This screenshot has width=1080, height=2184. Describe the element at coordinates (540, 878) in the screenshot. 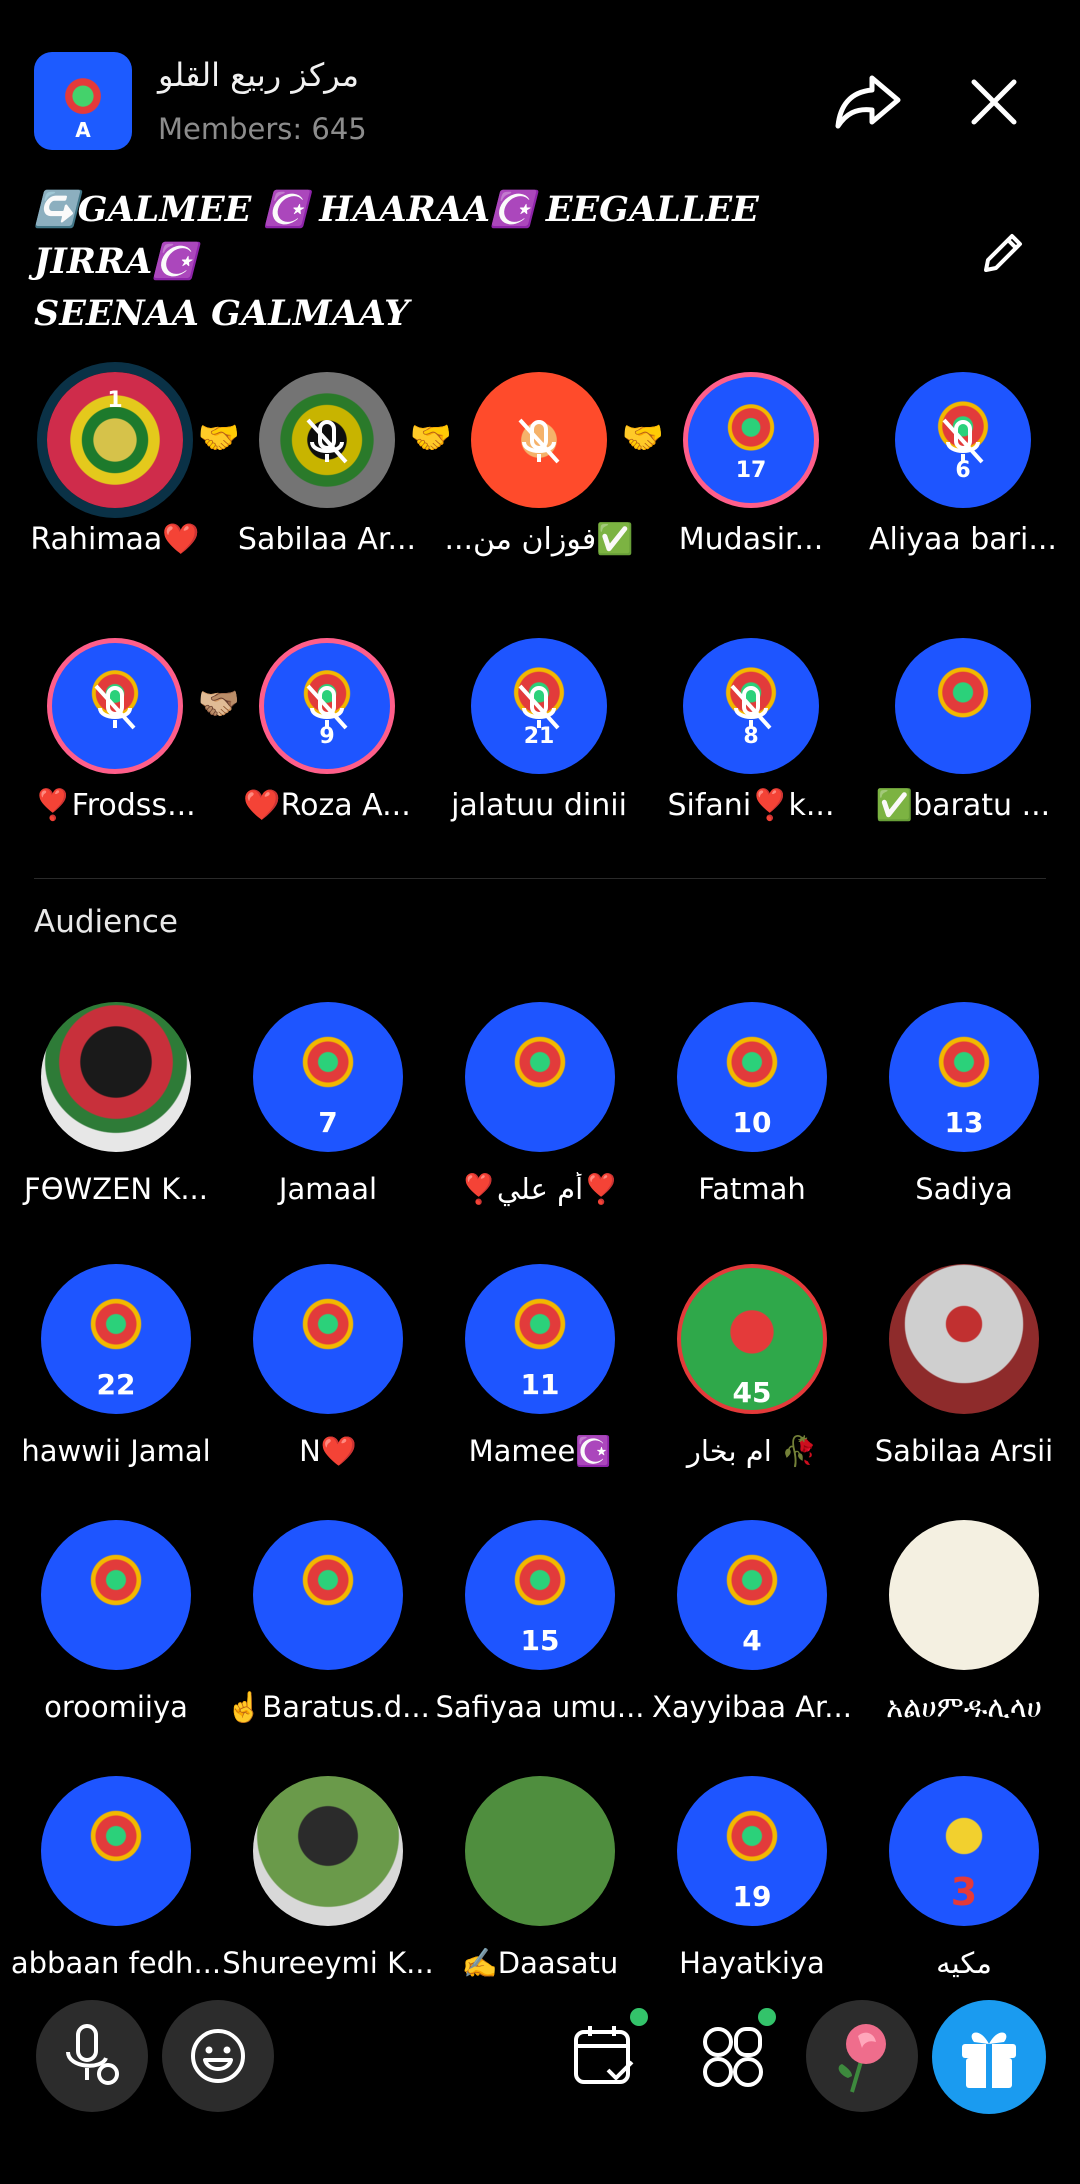

I see `section-divider` at that location.